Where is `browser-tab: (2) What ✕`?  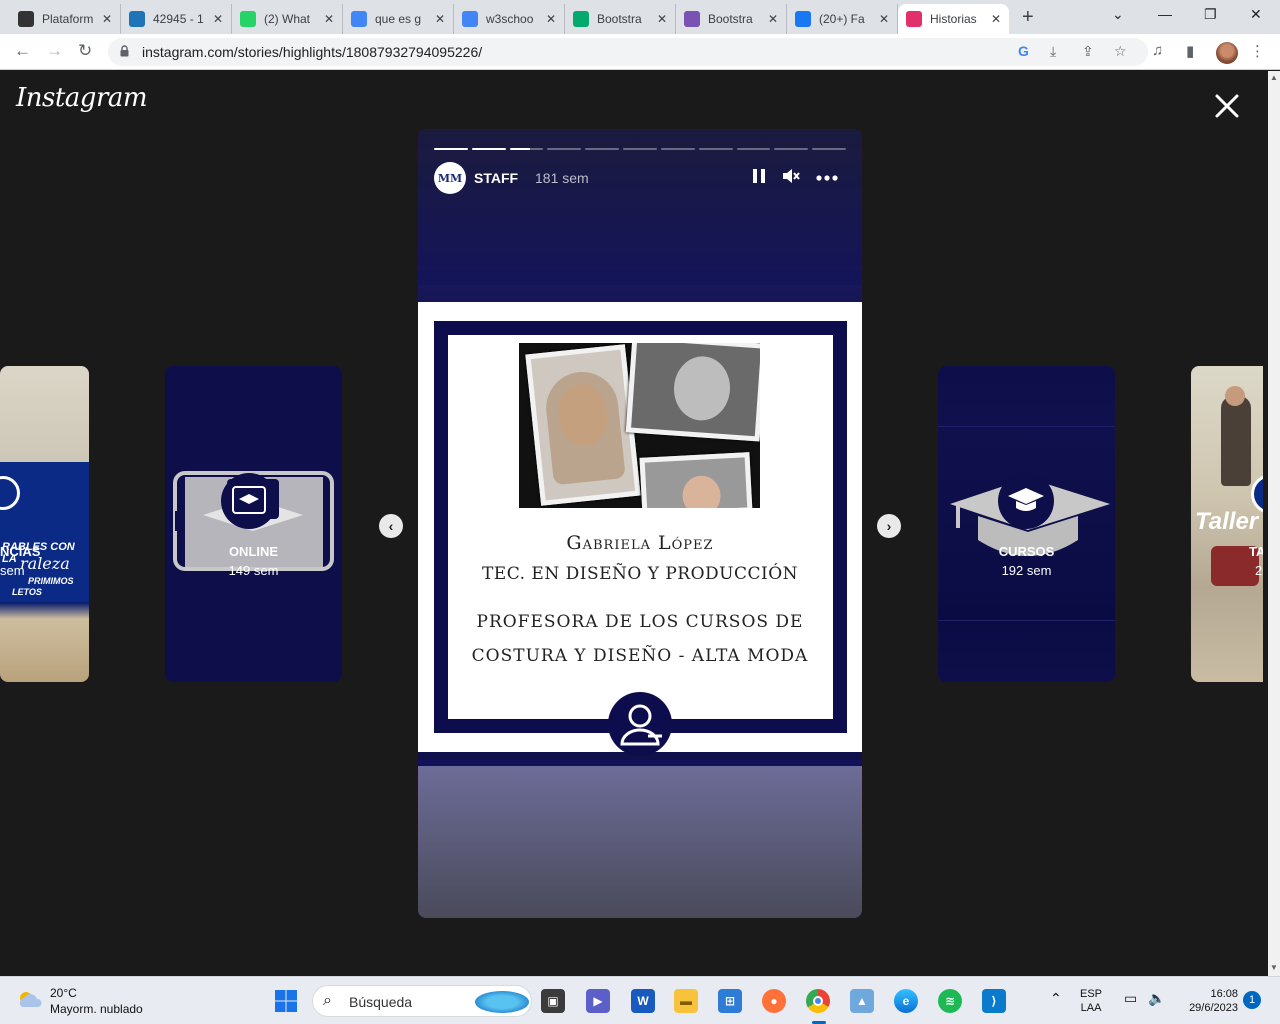
browser-tab: (2) What ✕ is located at coordinates (287, 19).